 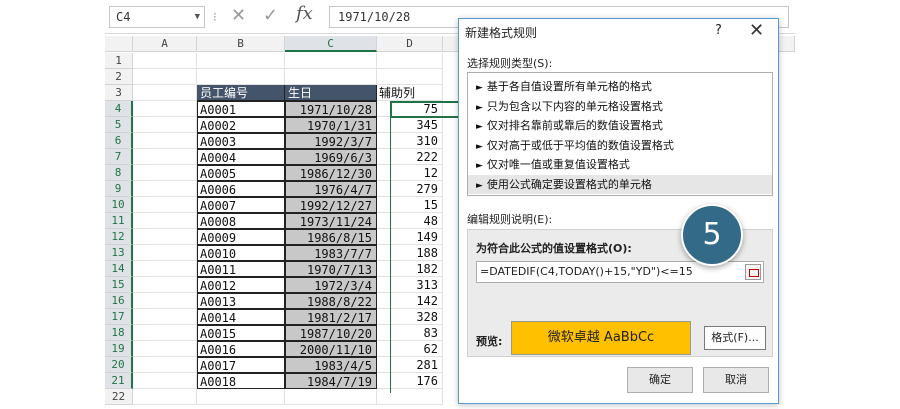 I want to click on birthday-cell: 1983/7/7, so click(x=331, y=253).